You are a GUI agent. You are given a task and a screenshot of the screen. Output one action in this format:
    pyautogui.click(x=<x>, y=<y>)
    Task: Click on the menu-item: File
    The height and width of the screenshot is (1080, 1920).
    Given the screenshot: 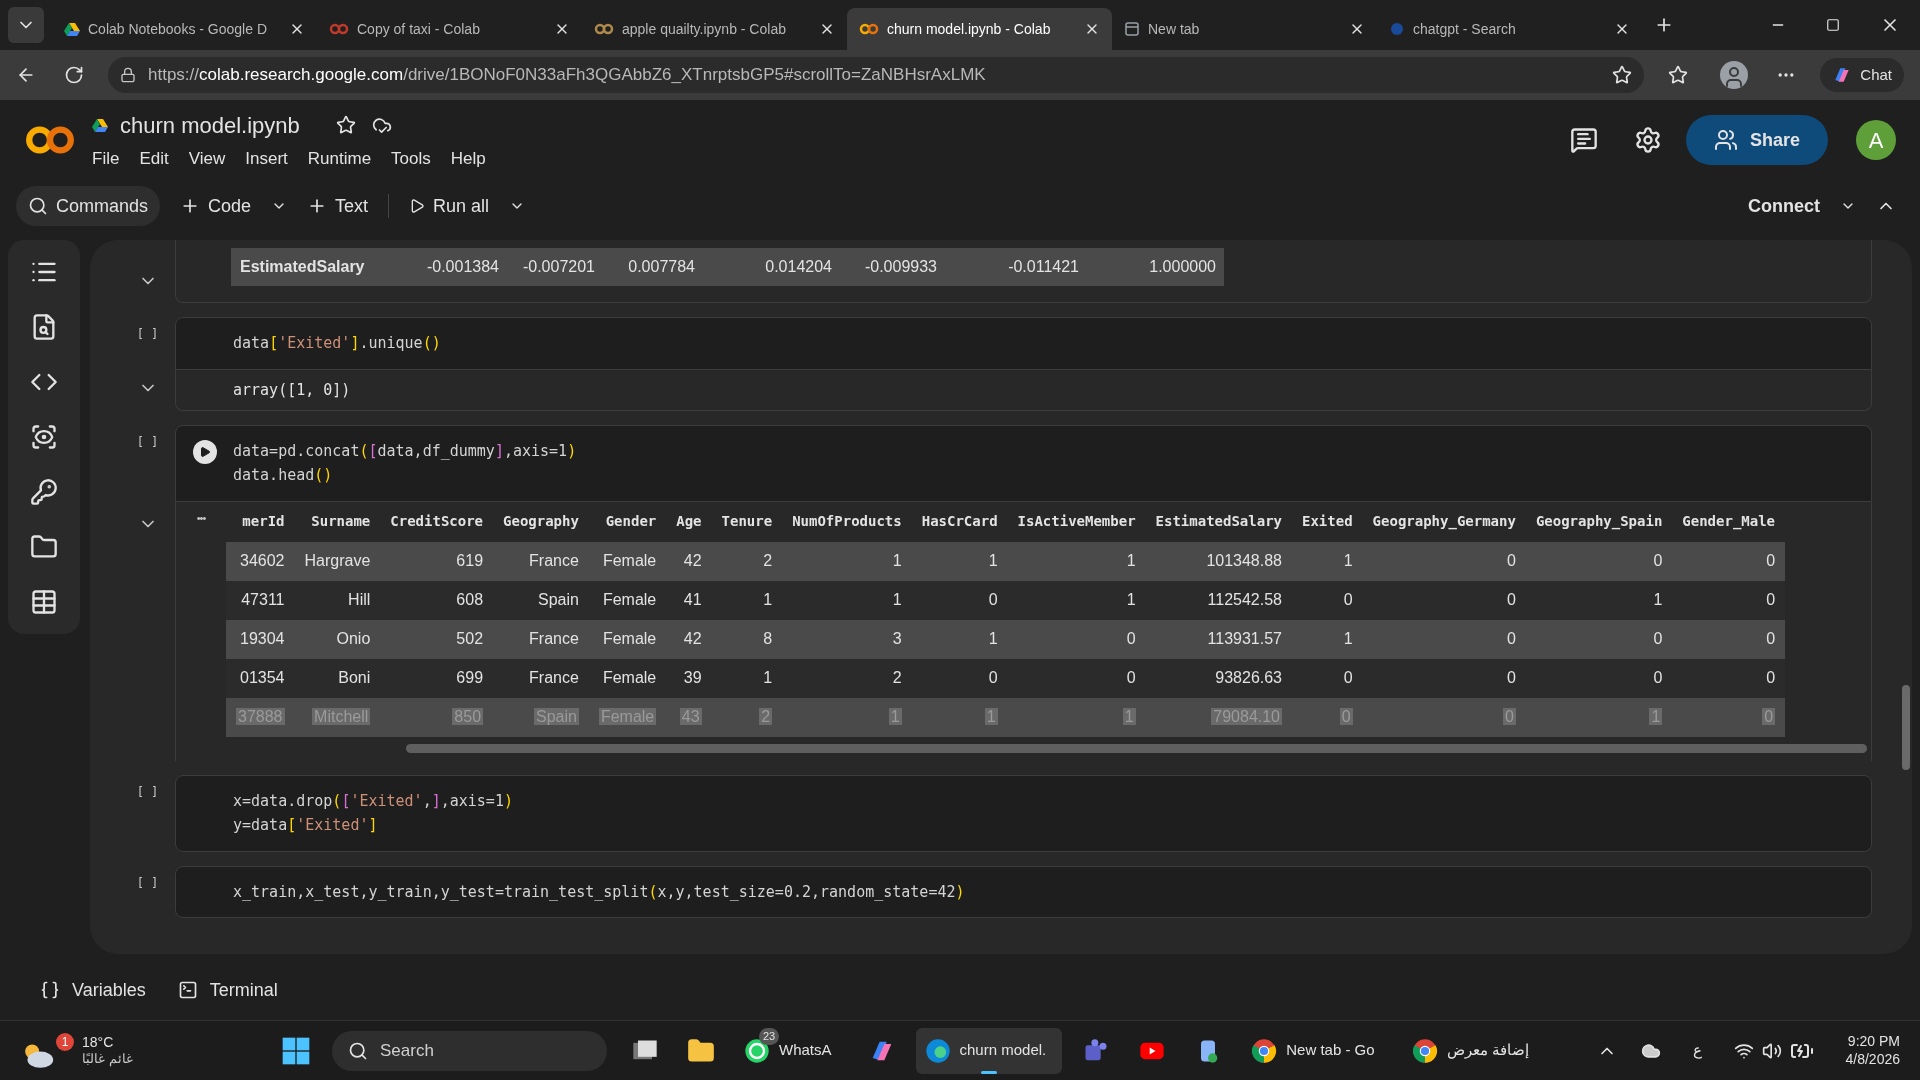 What is the action you would take?
    pyautogui.click(x=106, y=158)
    